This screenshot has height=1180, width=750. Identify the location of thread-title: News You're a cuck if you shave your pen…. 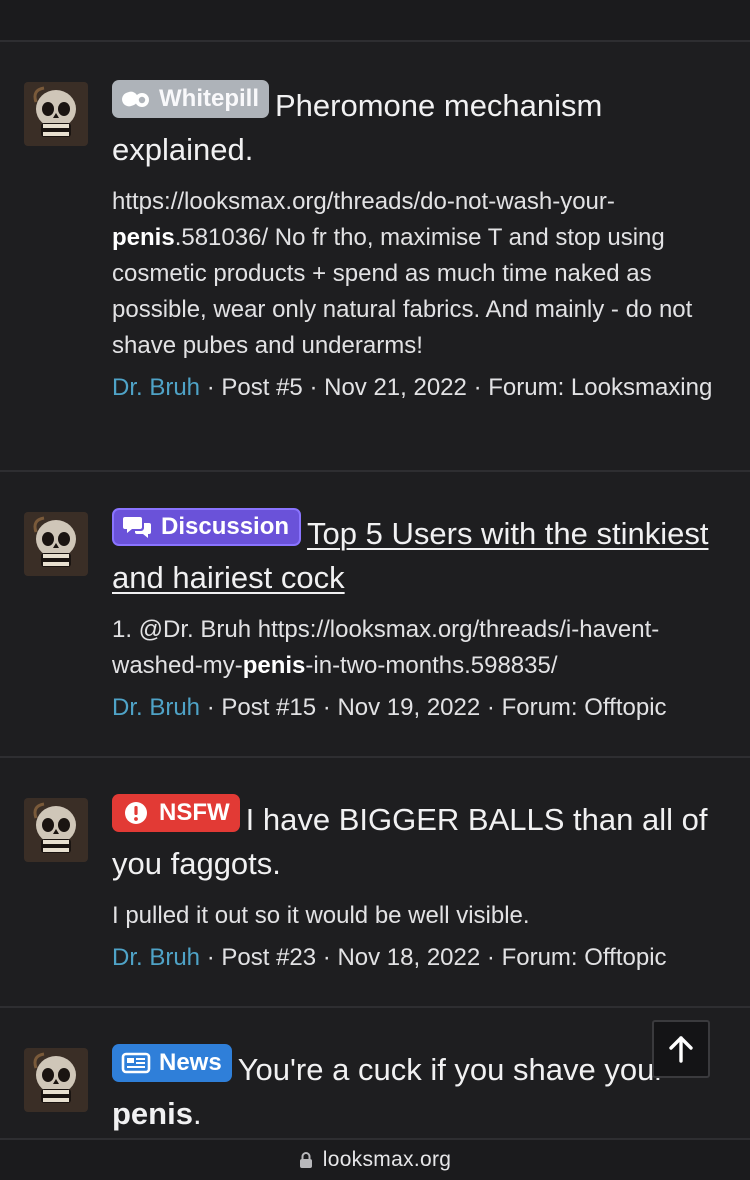
(417, 1090).